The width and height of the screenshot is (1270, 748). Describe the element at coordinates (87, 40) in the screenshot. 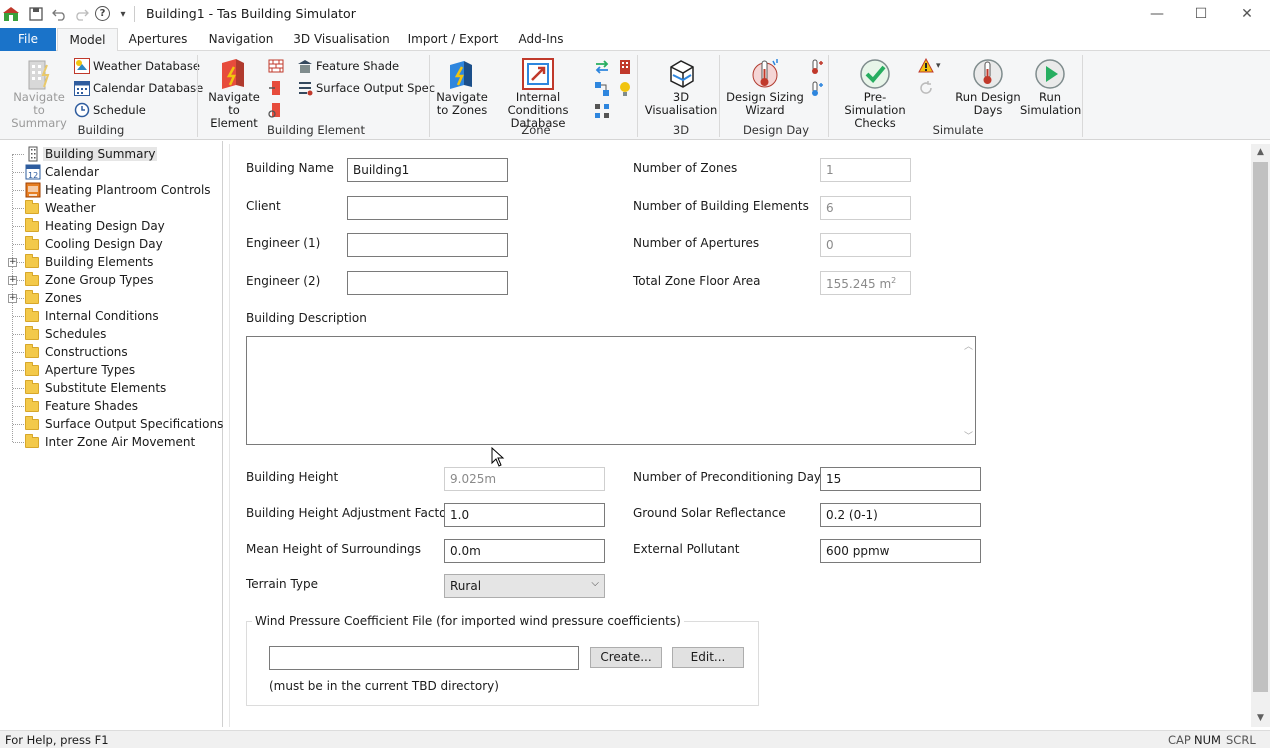

I see `tab-model: Model` at that location.